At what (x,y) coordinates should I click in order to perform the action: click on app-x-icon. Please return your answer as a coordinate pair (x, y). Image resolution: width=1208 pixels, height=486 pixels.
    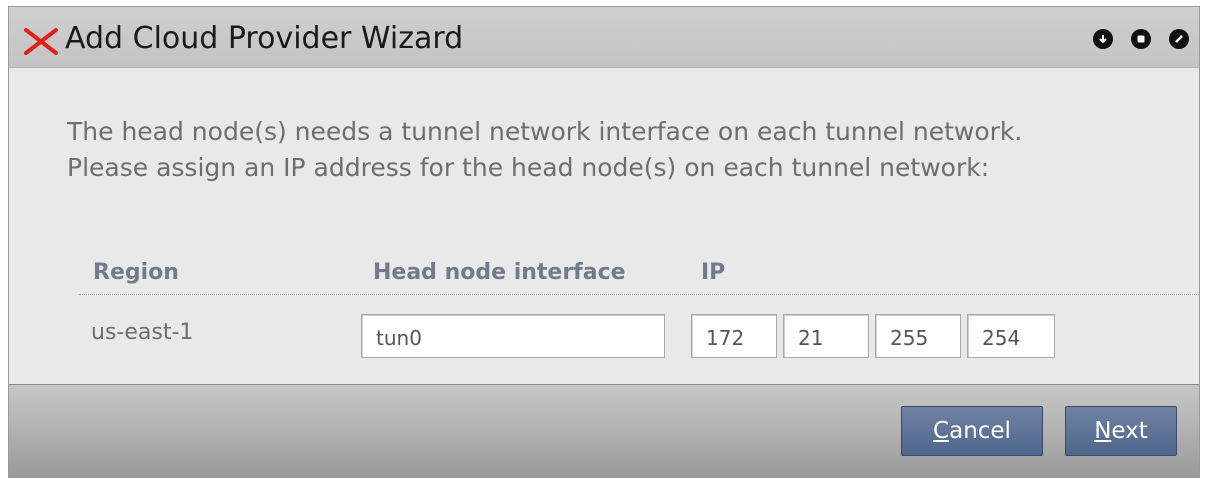
    Looking at the image, I should click on (41, 41).